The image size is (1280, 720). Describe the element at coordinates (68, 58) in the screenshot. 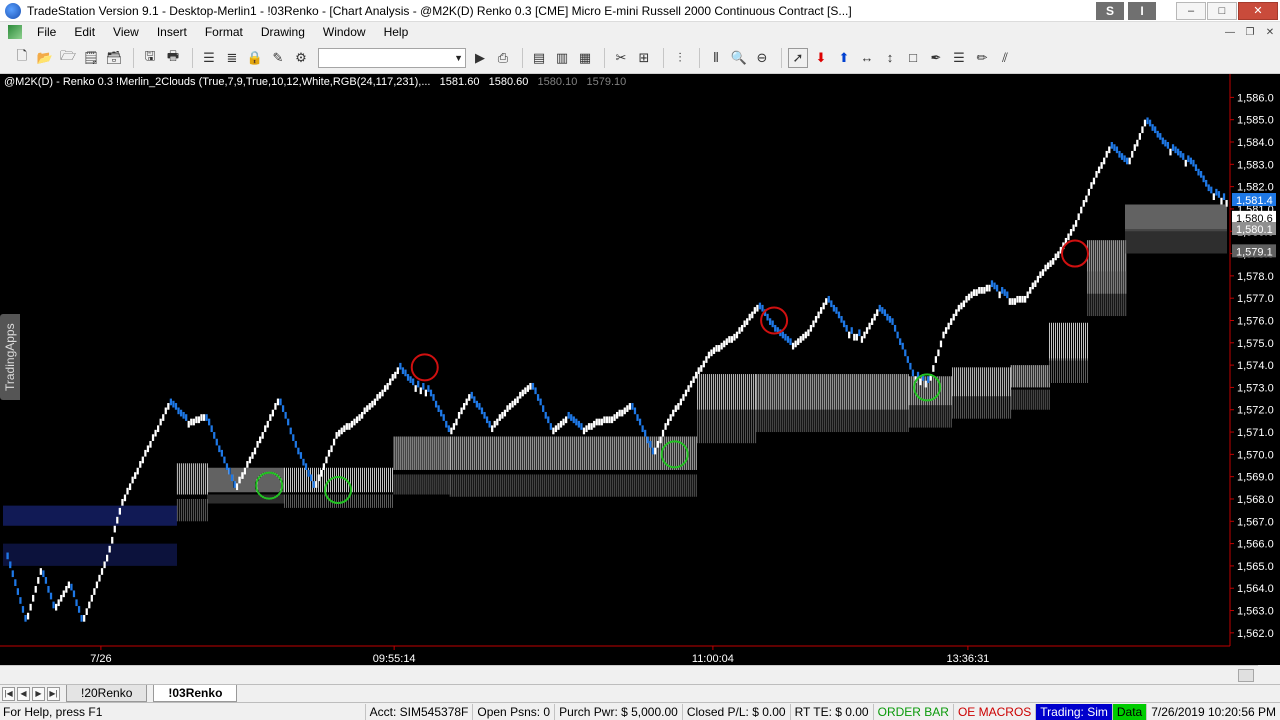

I see `open-workspace-icon: 🗁` at that location.